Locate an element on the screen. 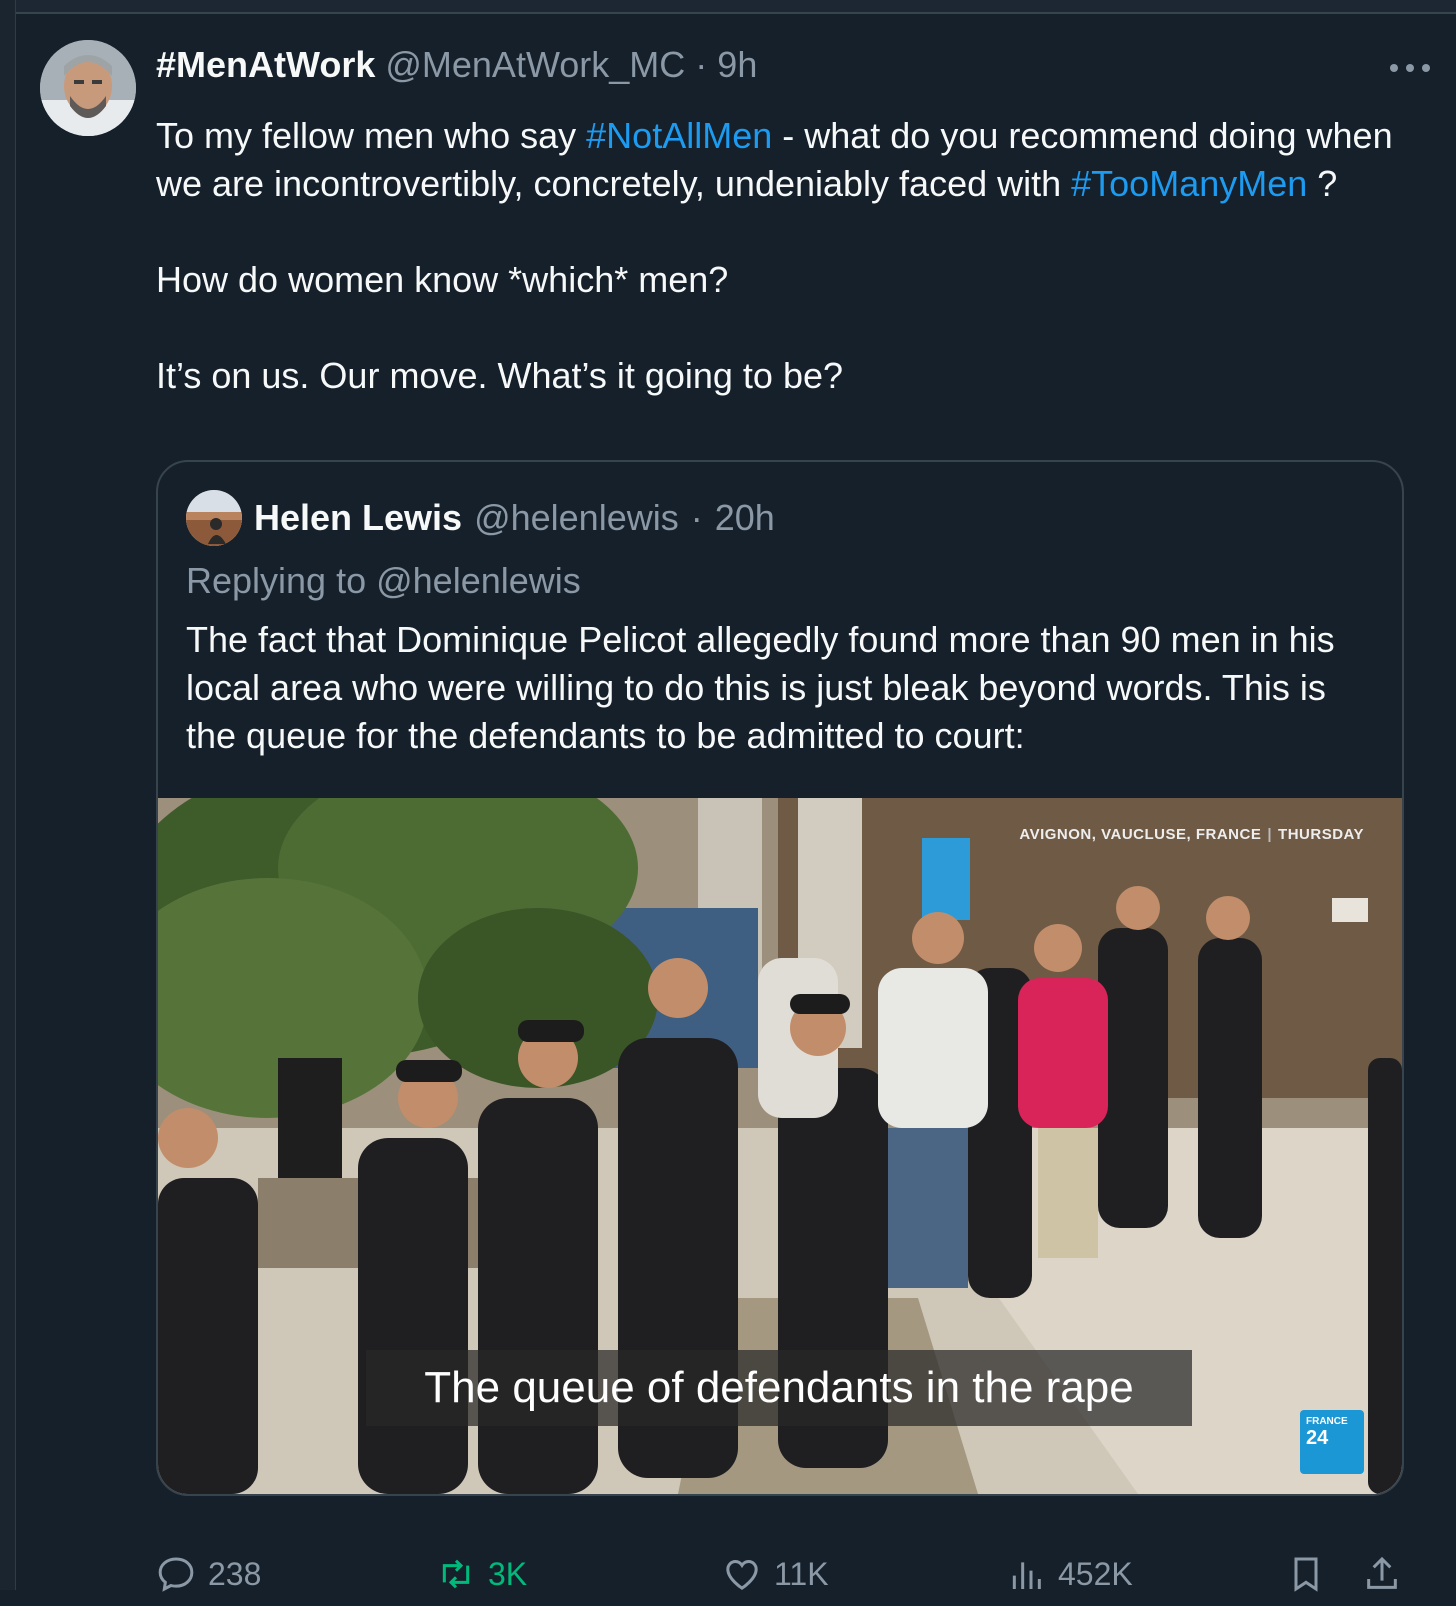 The width and height of the screenshot is (1456, 1606). avatar is located at coordinates (88, 88).